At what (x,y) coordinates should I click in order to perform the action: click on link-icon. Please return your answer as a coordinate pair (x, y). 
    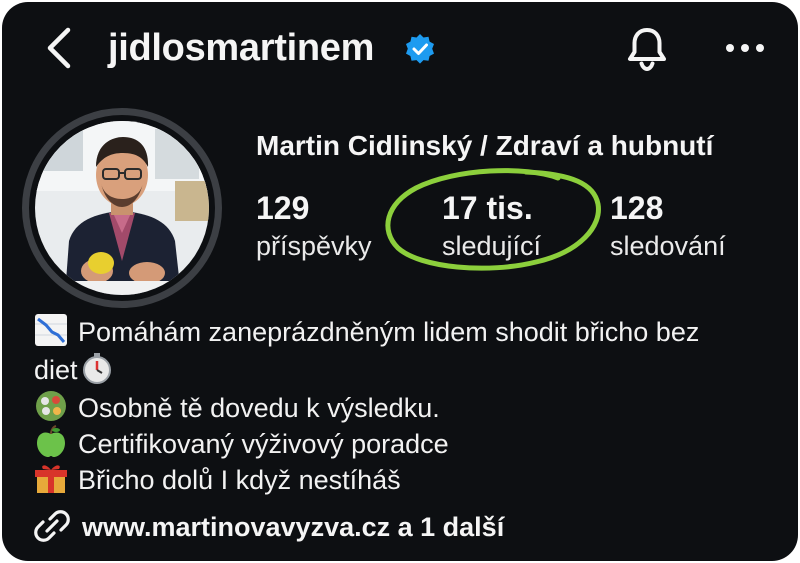
    Looking at the image, I should click on (52, 526).